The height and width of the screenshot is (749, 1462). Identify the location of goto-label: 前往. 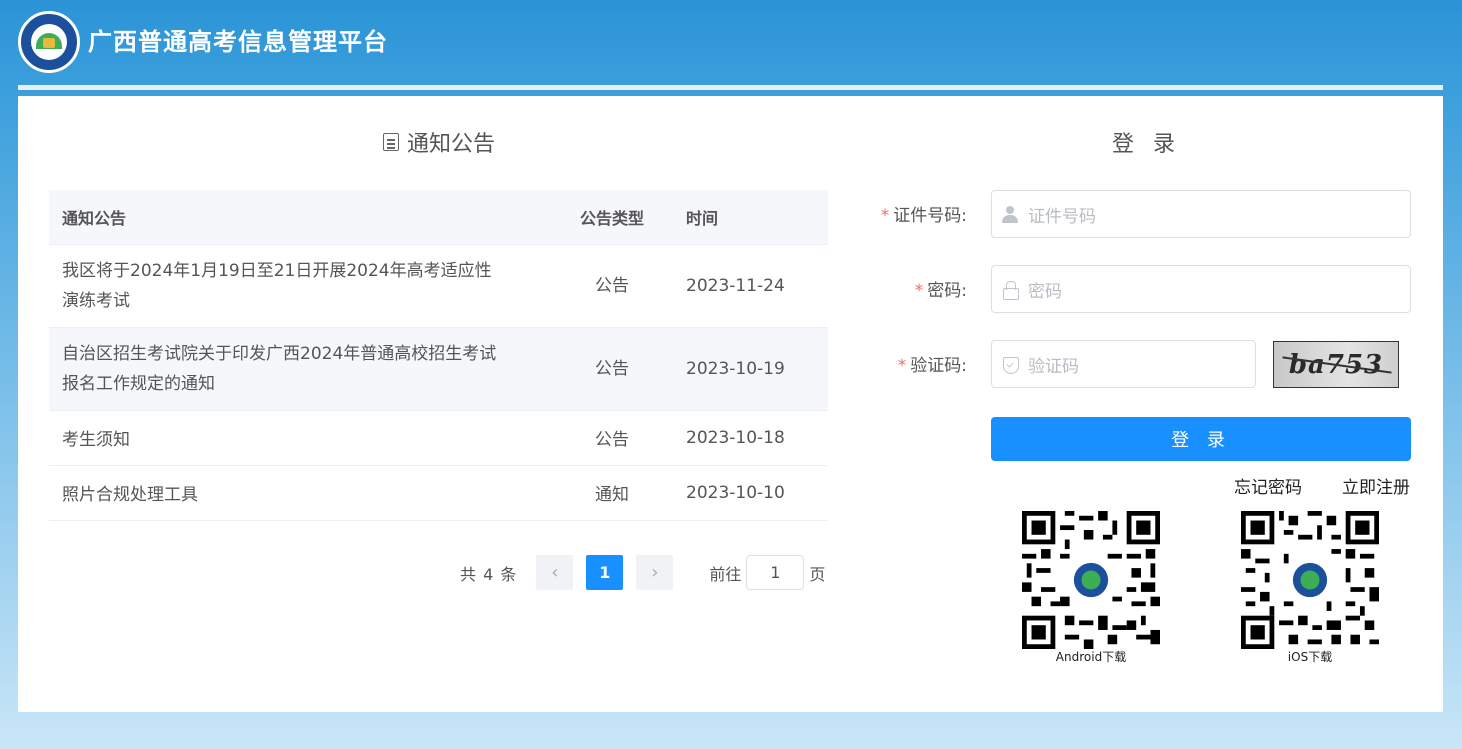
(725, 574).